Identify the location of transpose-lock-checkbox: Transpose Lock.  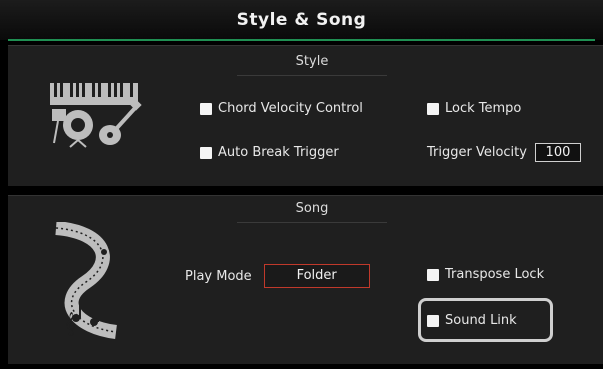
(485, 274).